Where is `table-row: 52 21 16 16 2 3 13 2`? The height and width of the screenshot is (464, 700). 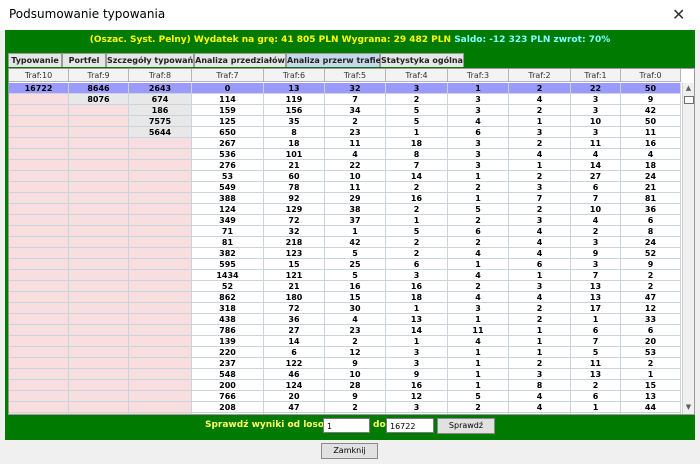 table-row: 52 21 16 16 2 3 13 2 is located at coordinates (345, 286).